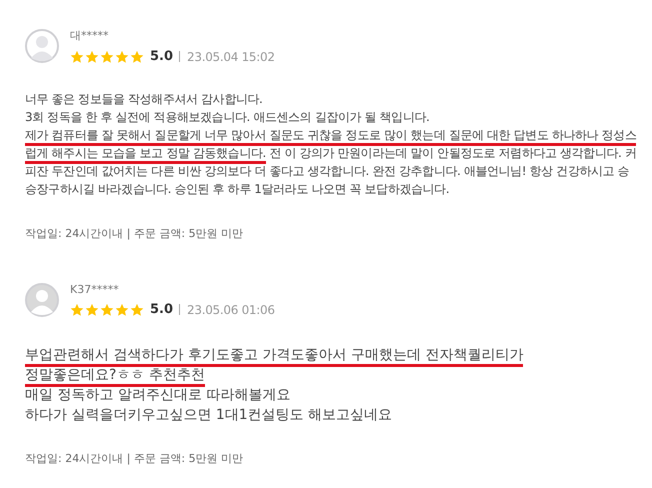 This screenshot has width=652, height=488. What do you see at coordinates (330, 137) in the screenshot?
I see `underlined-text: 제가 컴퓨터를 잘 못해서 질문할게 너무 많아서 질문도 귀찮을 정도로 많이 했는데 질문에 대한 답변도 하나하나 정성스` at bounding box center [330, 137].